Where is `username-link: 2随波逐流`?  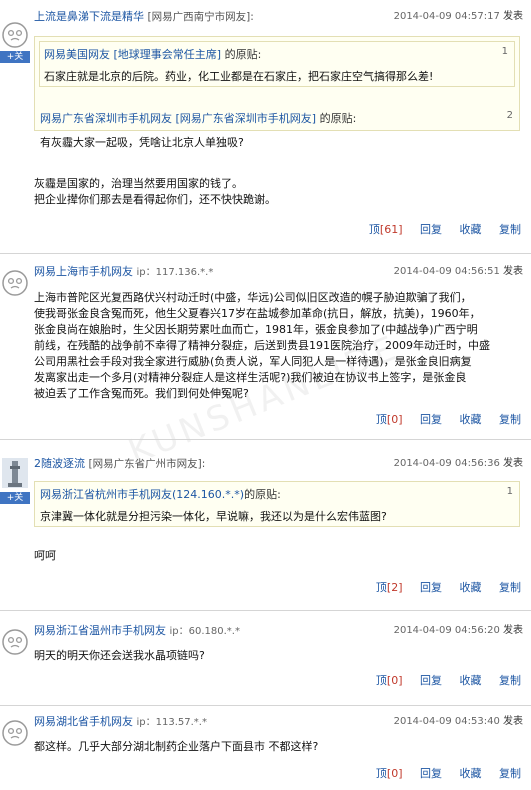 username-link: 2随波逐流 is located at coordinates (59, 463).